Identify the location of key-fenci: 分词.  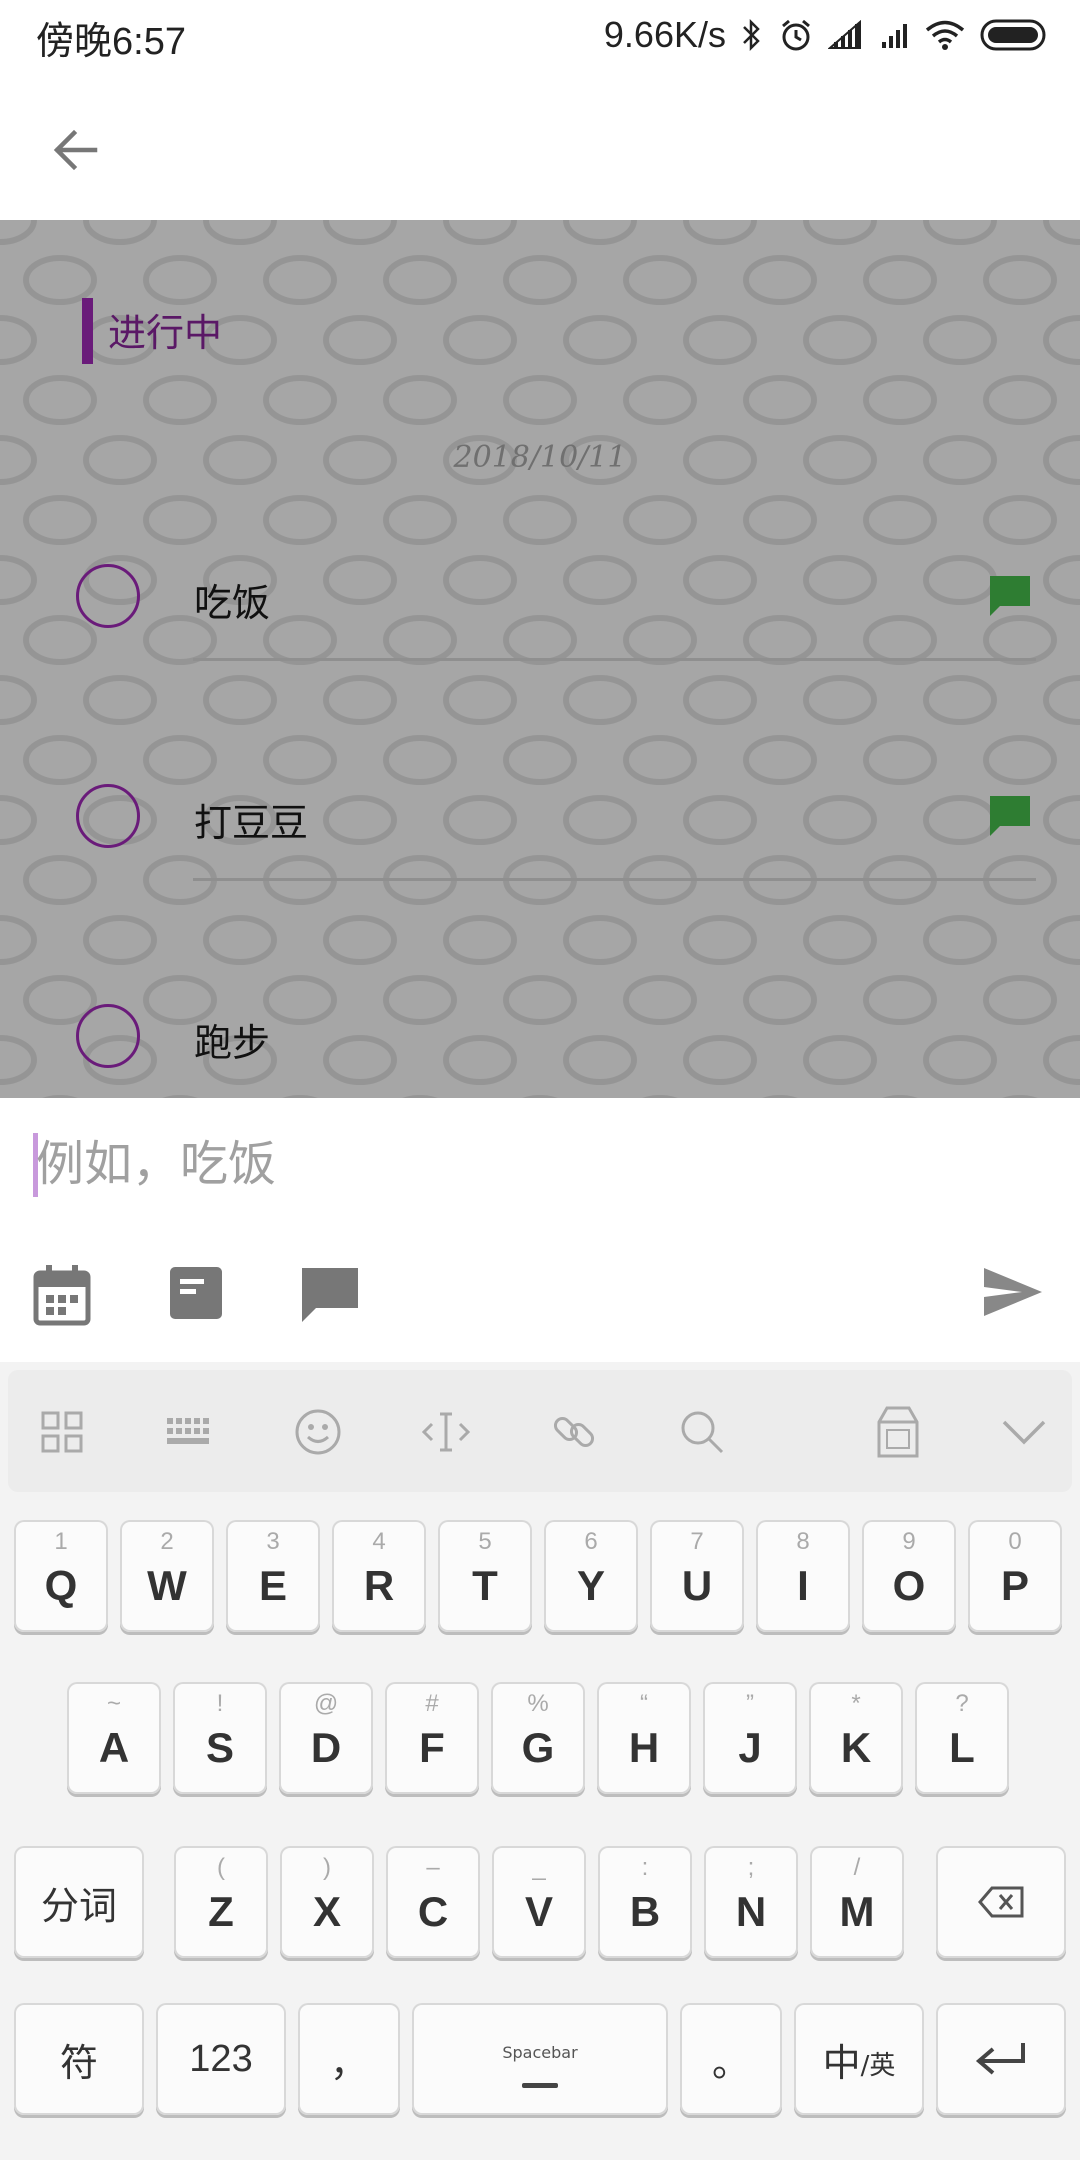
(79, 1902).